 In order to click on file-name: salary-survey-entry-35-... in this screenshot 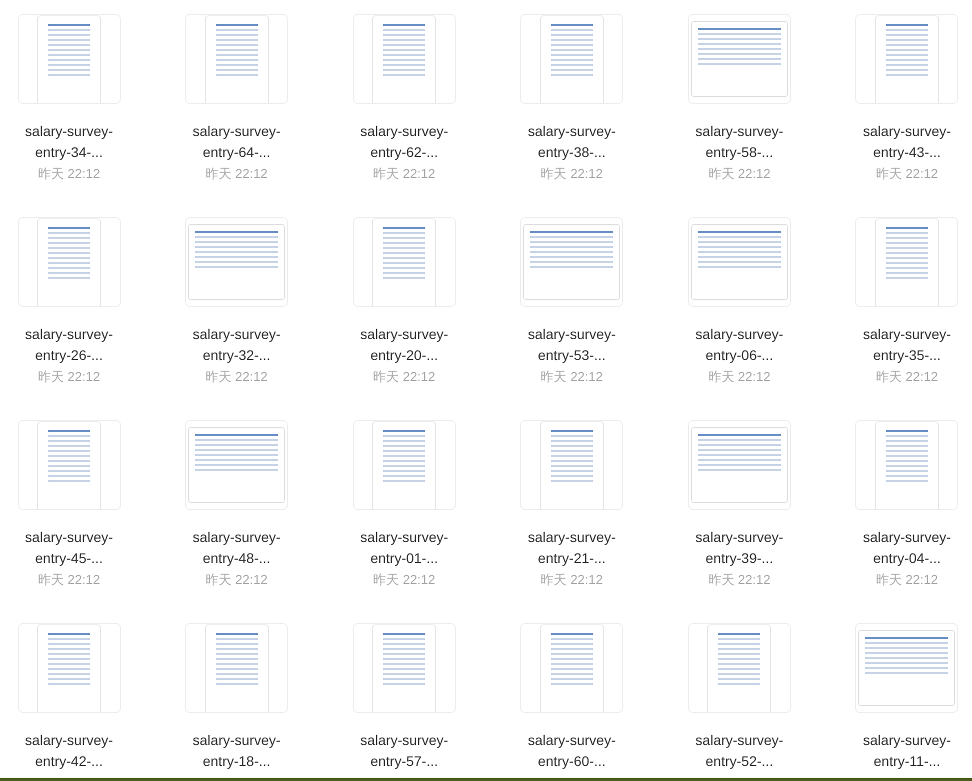, I will do `click(907, 345)`.